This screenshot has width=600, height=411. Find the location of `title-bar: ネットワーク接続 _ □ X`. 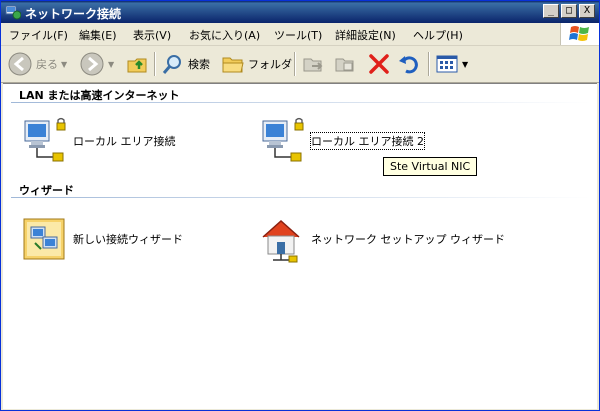

title-bar: ネットワーク接続 _ □ X is located at coordinates (300, 12).